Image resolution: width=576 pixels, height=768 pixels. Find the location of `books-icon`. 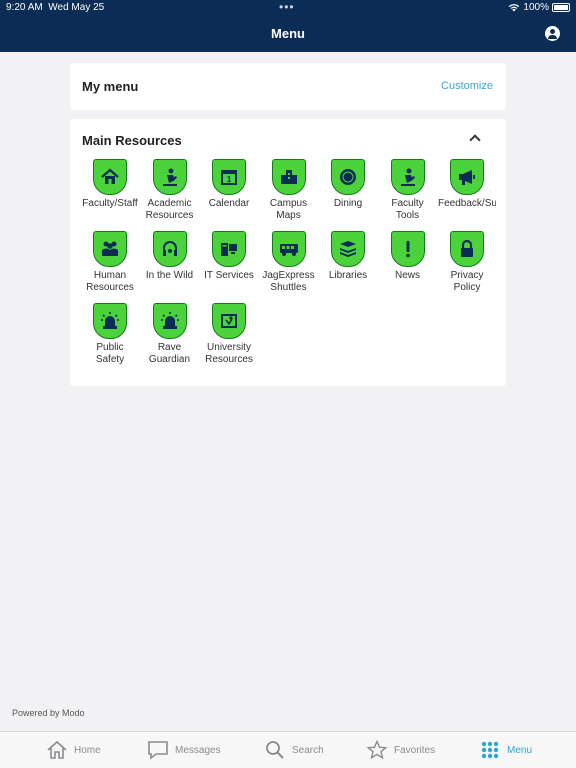

books-icon is located at coordinates (348, 249).